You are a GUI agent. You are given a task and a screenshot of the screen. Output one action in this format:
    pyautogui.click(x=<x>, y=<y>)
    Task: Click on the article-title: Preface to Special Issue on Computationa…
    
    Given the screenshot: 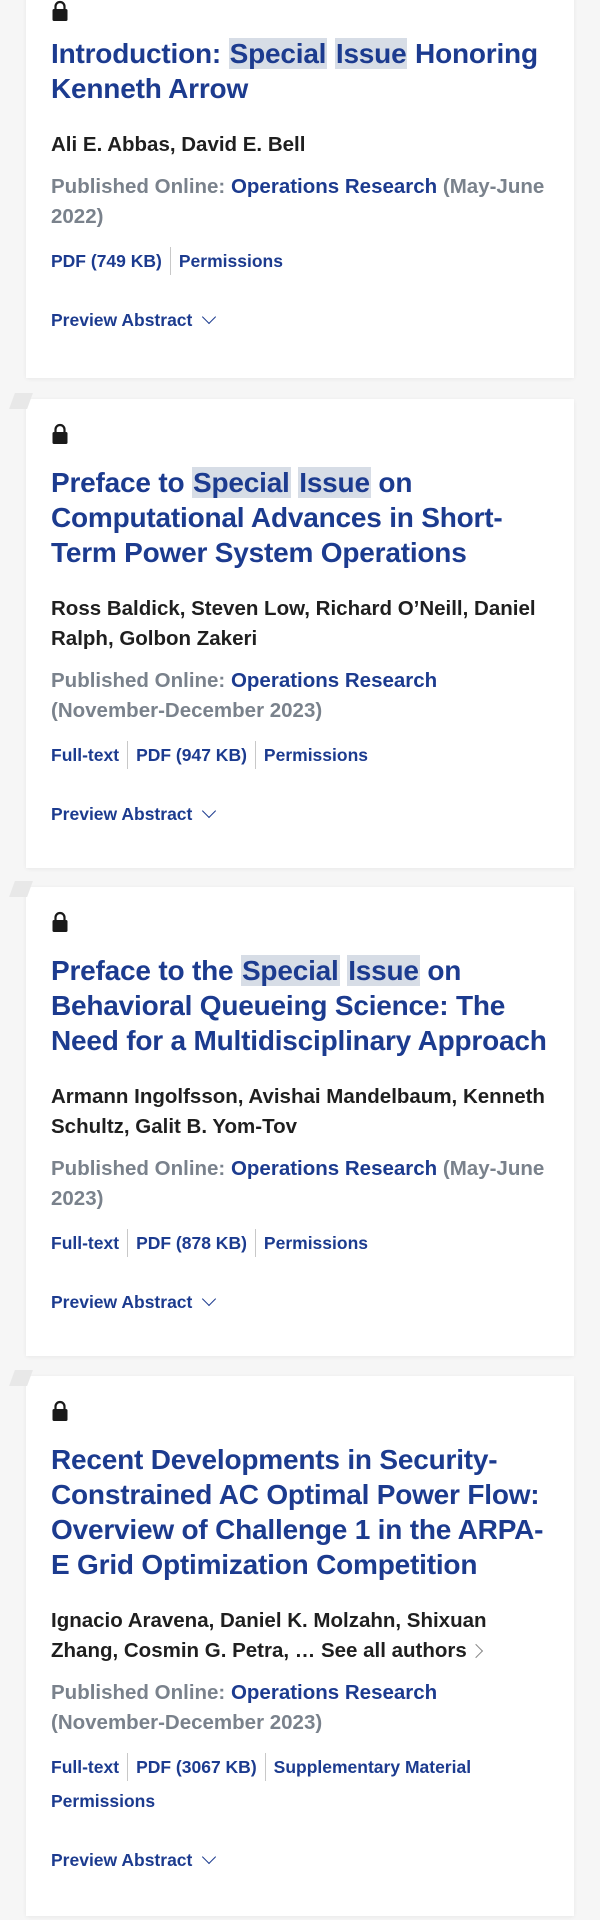 What is the action you would take?
    pyautogui.click(x=300, y=517)
    